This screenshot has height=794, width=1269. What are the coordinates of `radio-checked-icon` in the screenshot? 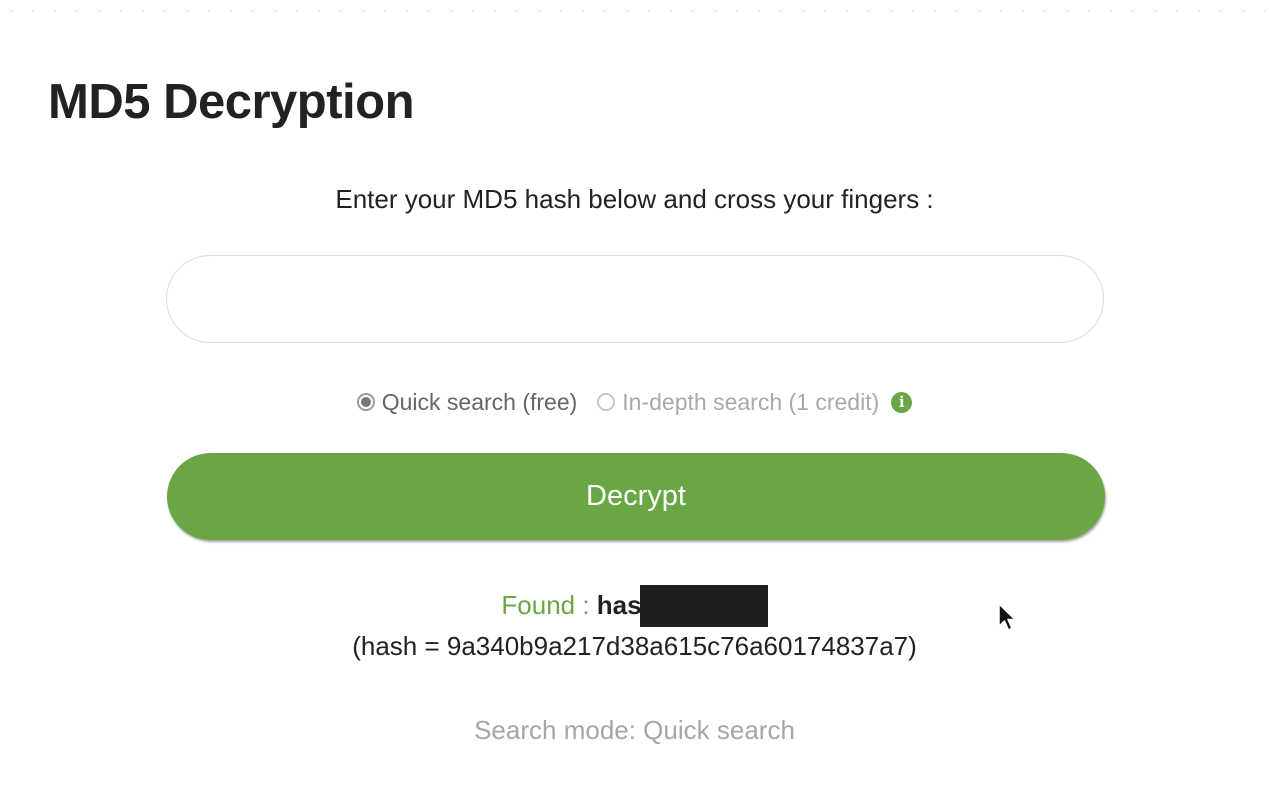 It's located at (365, 402).